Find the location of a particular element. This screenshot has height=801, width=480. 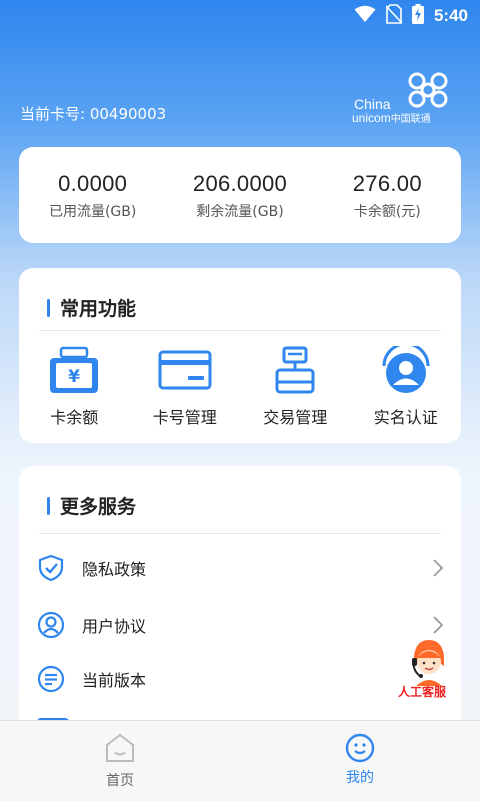

wifi-icon is located at coordinates (365, 16).